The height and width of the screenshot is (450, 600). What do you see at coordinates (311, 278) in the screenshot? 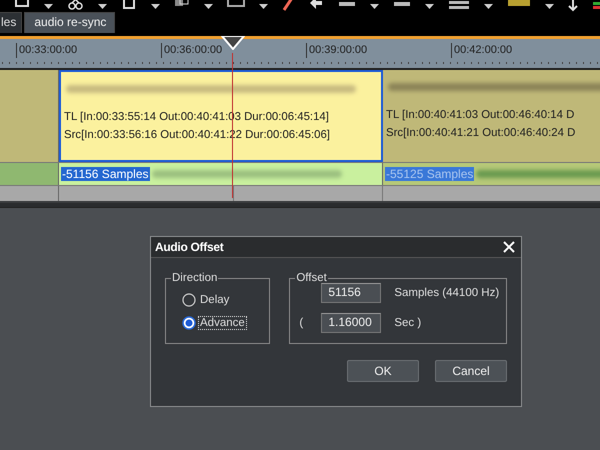
I see `group-title: Offset` at bounding box center [311, 278].